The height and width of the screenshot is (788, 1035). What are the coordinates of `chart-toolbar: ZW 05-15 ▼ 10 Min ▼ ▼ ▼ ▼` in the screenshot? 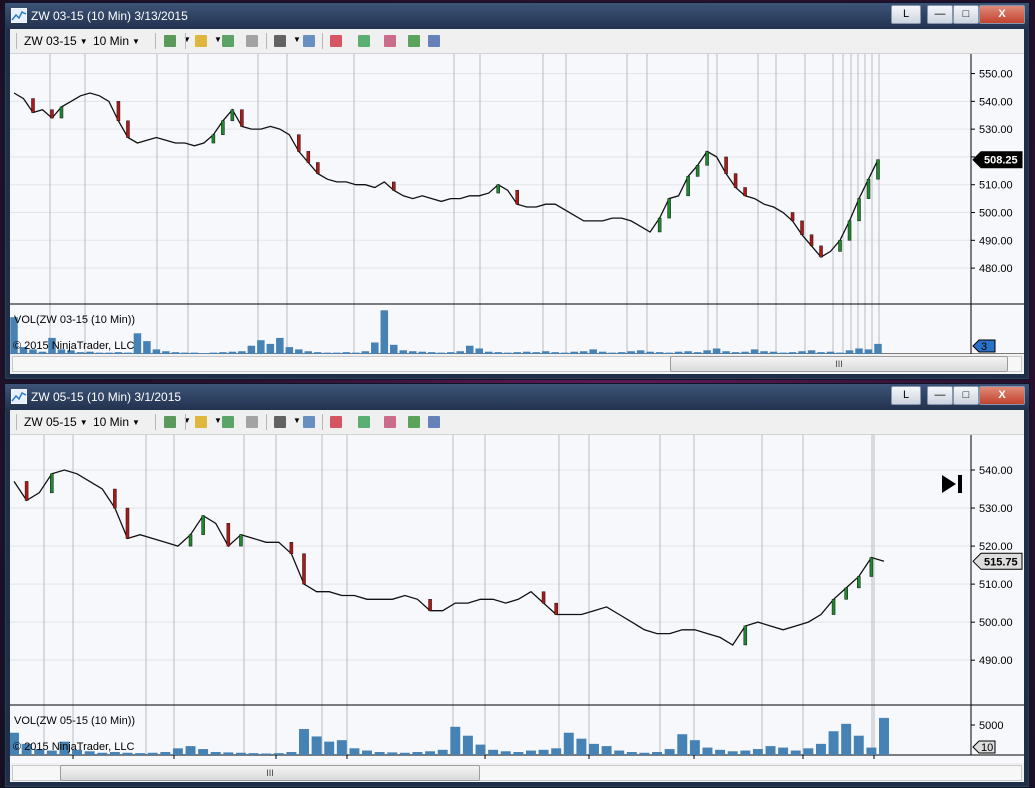 It's located at (517, 422).